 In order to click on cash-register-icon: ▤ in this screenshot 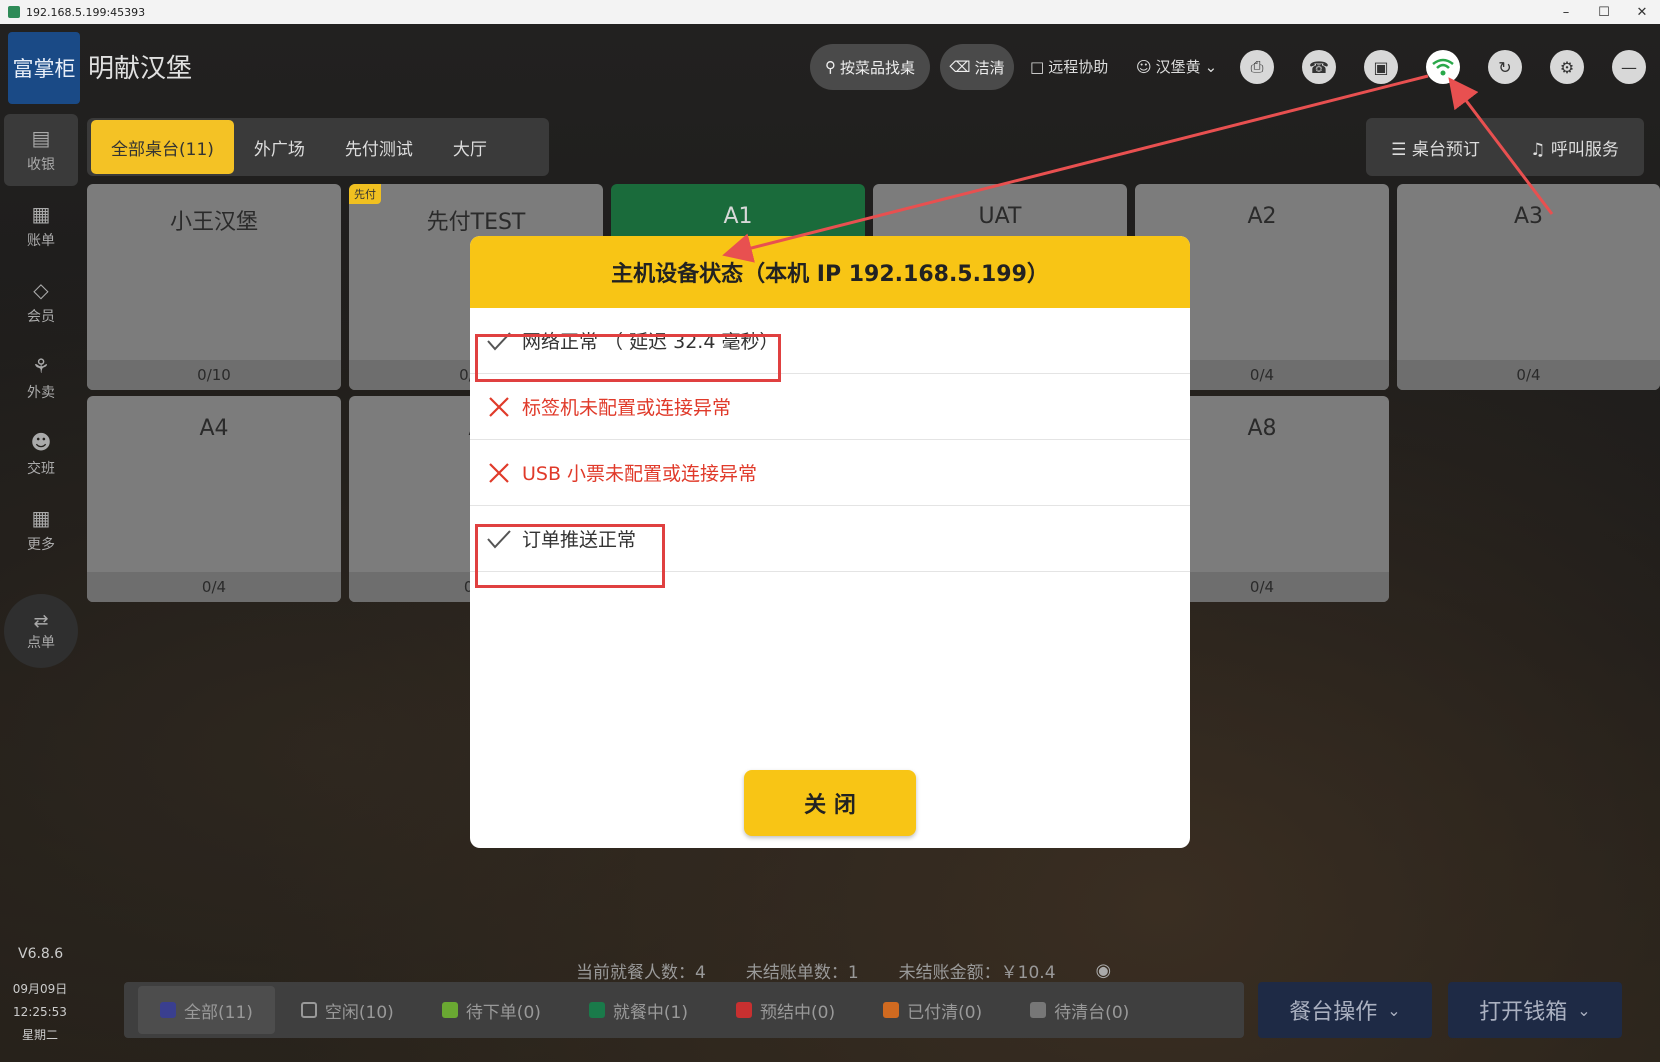, I will do `click(41, 138)`.